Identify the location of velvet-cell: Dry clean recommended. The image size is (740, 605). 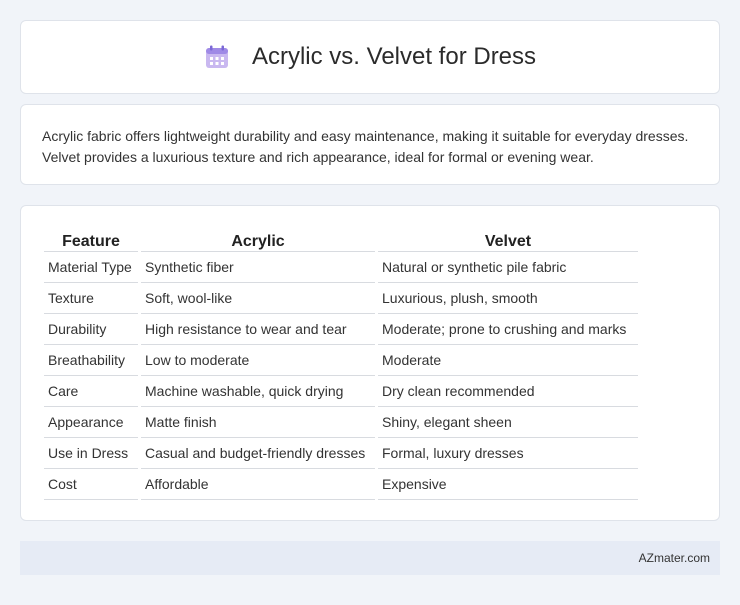
(508, 391).